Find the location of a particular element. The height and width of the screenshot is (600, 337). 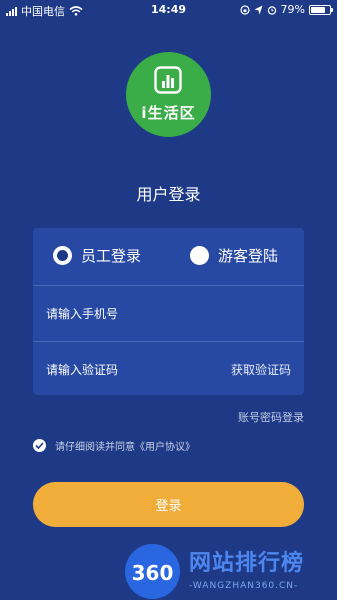

phone-input is located at coordinates (136, 313).